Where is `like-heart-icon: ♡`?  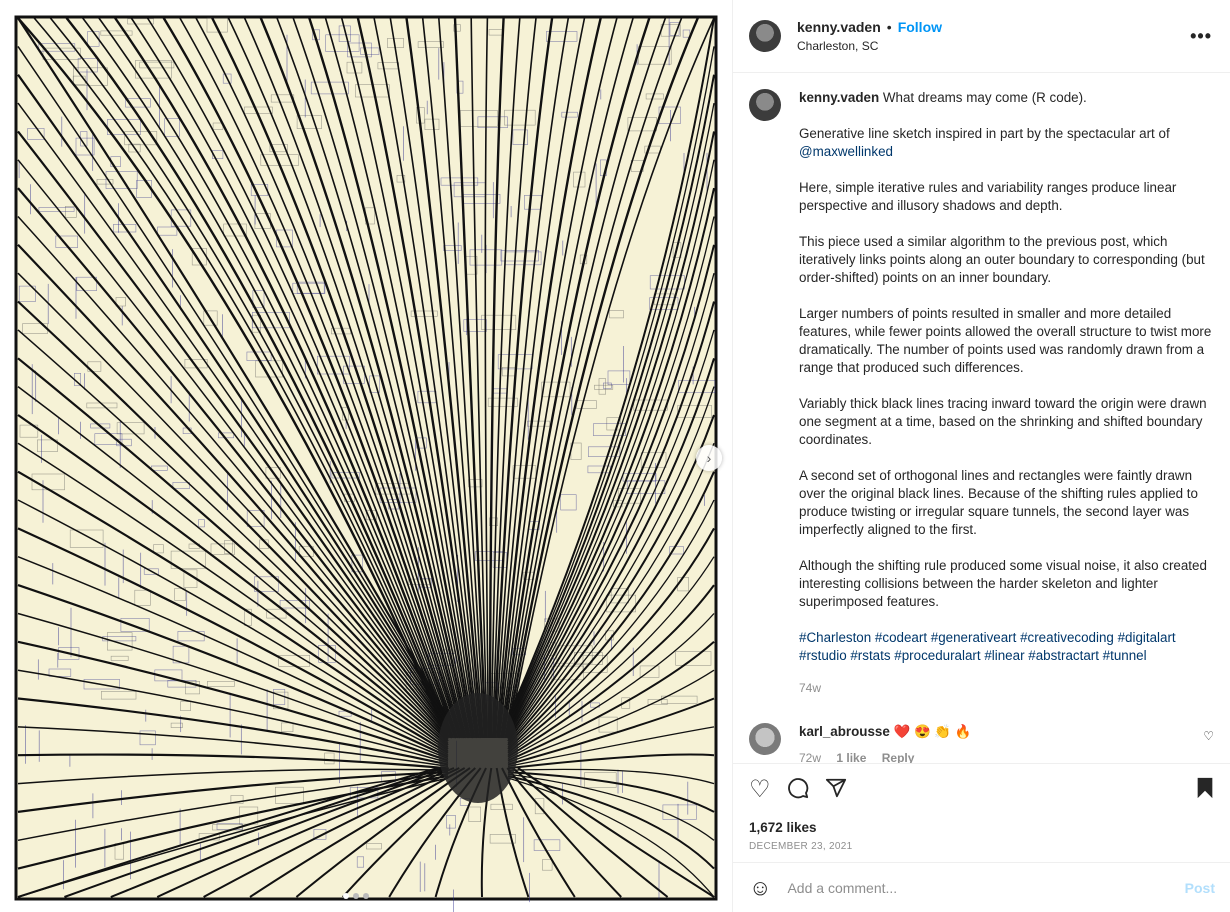 like-heart-icon: ♡ is located at coordinates (760, 790).